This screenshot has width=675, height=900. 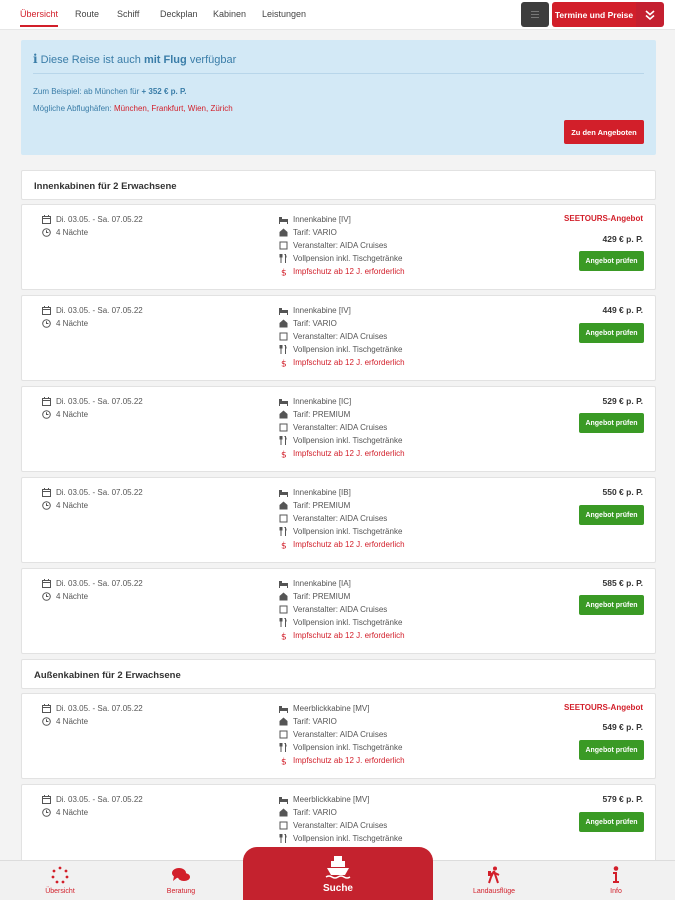 I want to click on tab-deckplan: Deckplan, so click(x=179, y=14).